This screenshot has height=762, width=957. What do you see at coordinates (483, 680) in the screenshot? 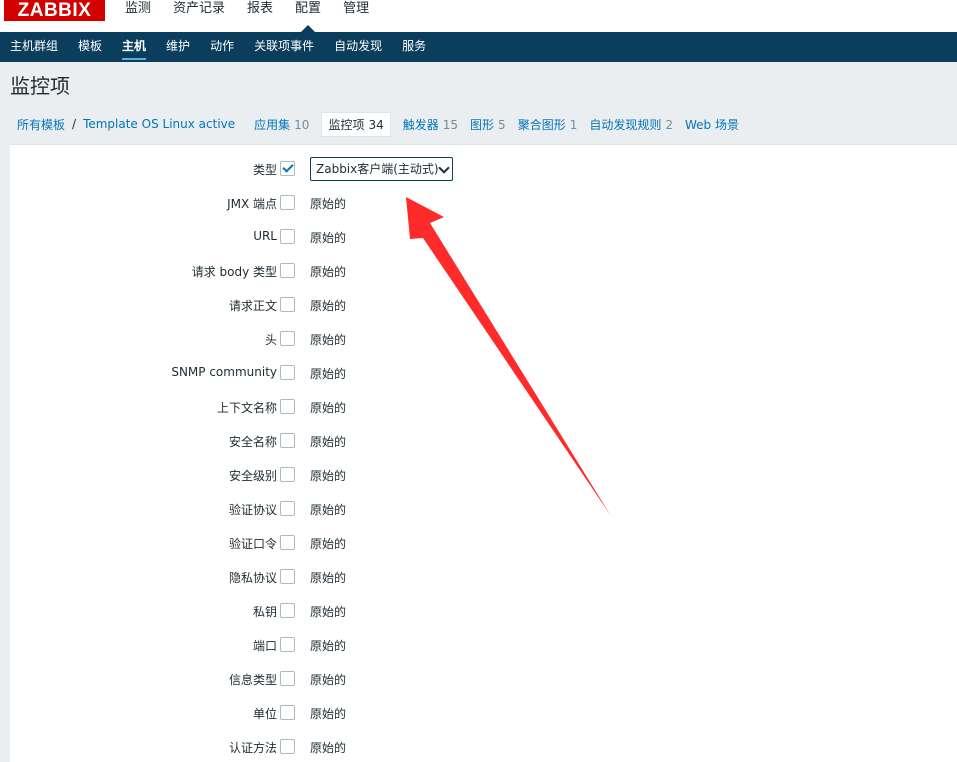
I see `form-row: 信息类型 原始的` at bounding box center [483, 680].